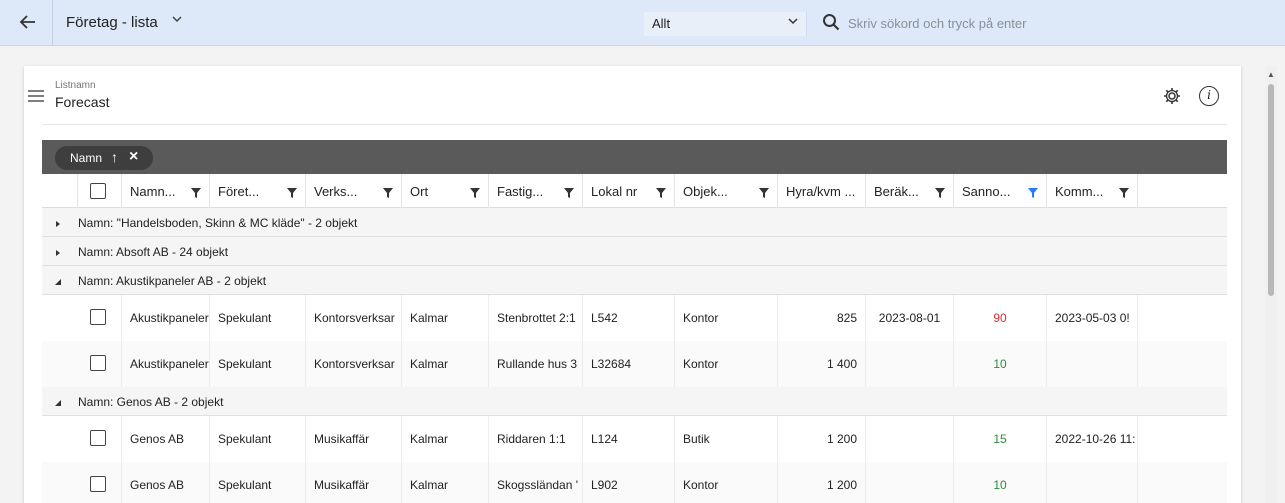 The image size is (1285, 503). Describe the element at coordinates (536, 482) in the screenshot. I see `cell-fastig: Skogssländan '` at that location.